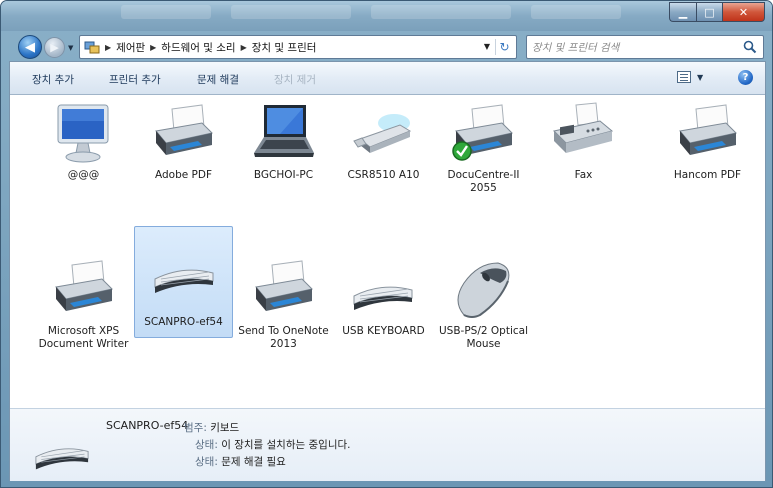  Describe the element at coordinates (195, 428) in the screenshot. I see `details-category-label: 범주:` at that location.